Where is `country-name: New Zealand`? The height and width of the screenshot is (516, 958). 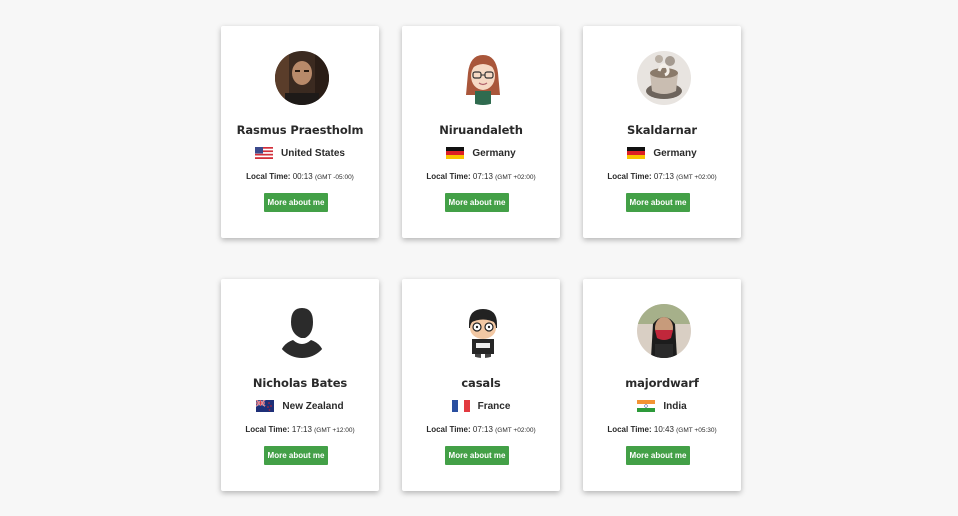 country-name: New Zealand is located at coordinates (313, 406).